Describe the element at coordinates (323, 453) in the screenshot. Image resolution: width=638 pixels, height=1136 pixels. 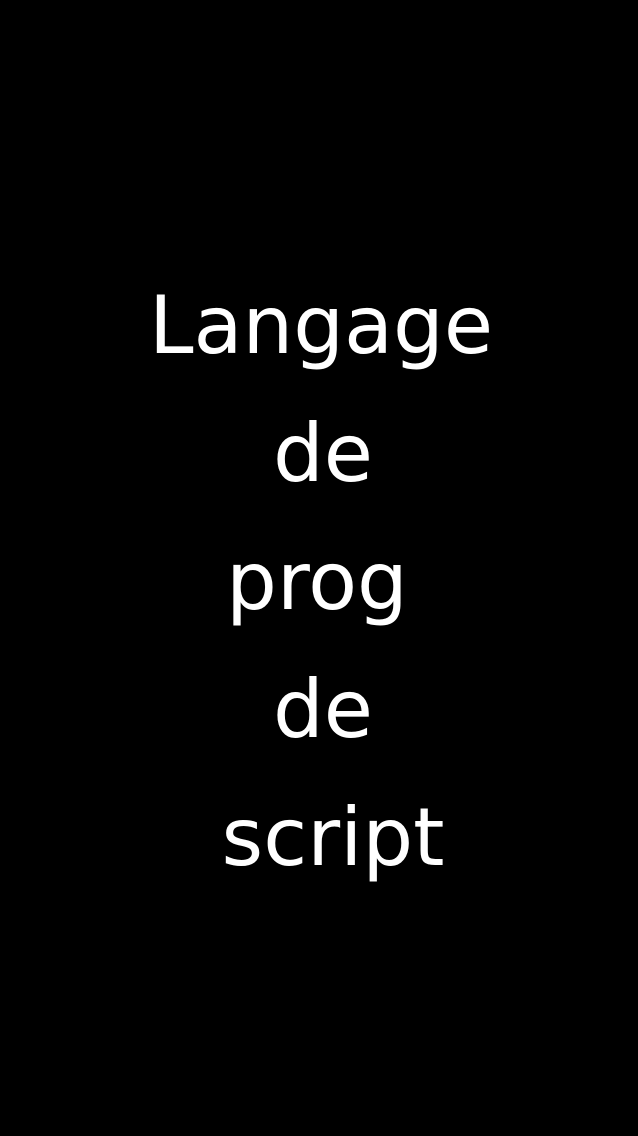
I see `text-line-2: de` at that location.